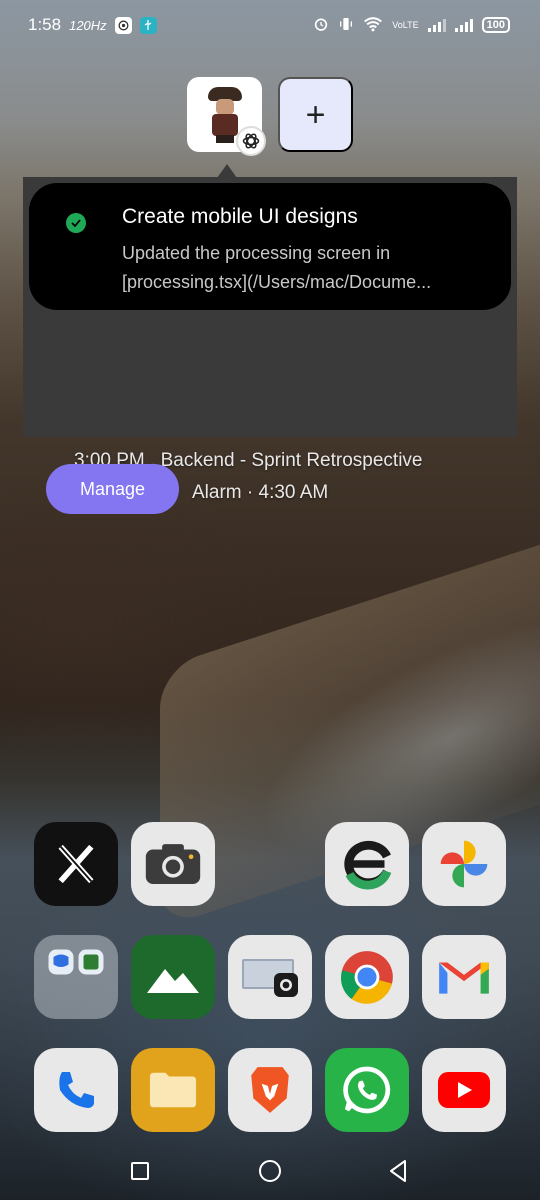  Describe the element at coordinates (495, 25) in the screenshot. I see `battery-indicator: 100` at that location.